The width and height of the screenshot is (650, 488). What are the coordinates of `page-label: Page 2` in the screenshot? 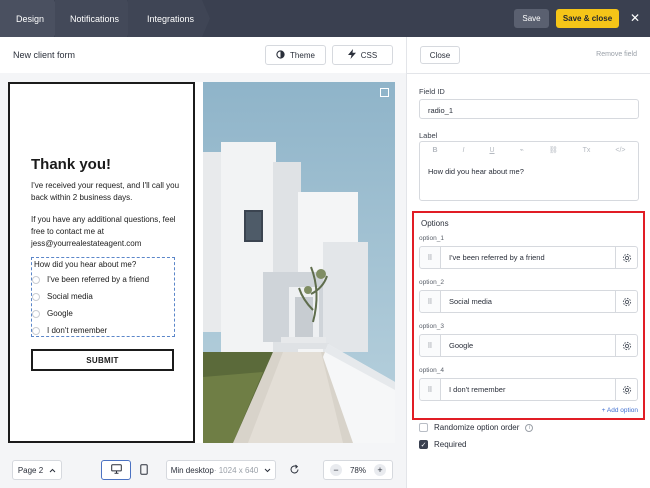 It's located at (30, 470).